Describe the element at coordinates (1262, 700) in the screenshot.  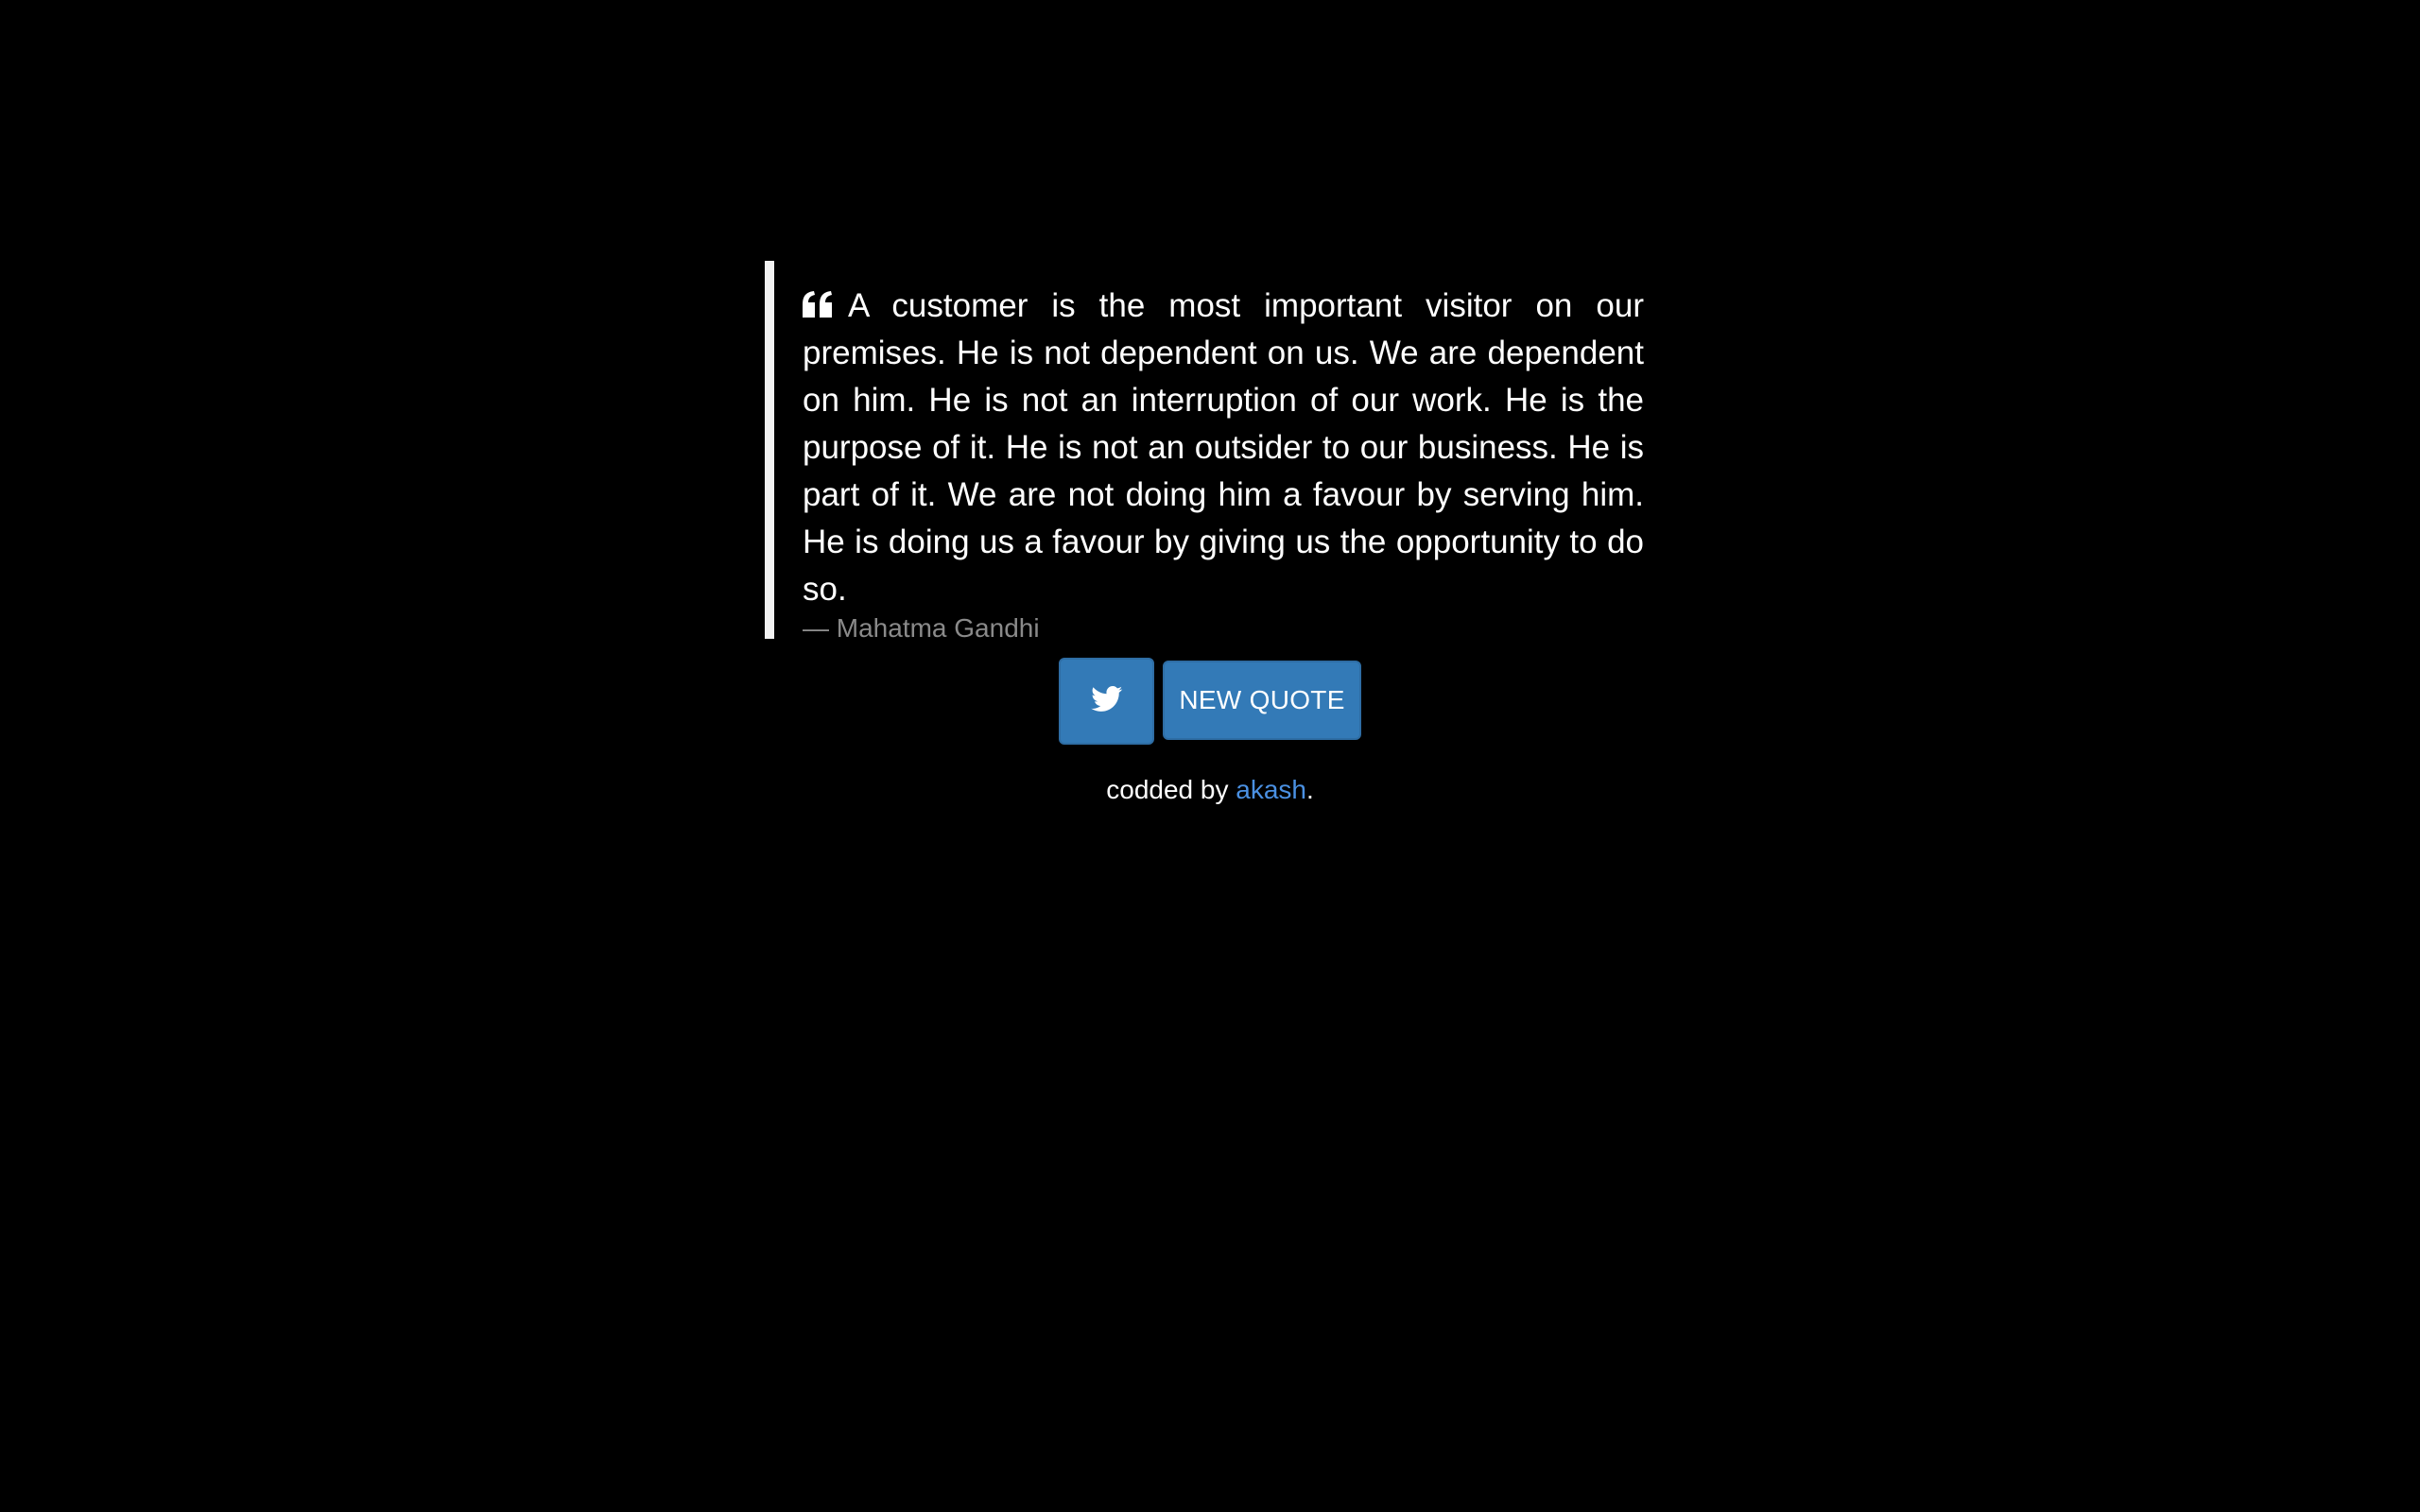
I see `new-quote-button: NEW QUOTE` at that location.